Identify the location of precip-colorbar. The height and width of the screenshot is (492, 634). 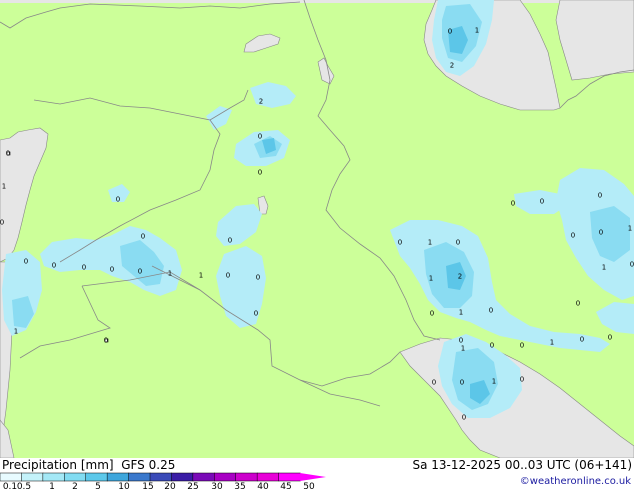
(163, 477).